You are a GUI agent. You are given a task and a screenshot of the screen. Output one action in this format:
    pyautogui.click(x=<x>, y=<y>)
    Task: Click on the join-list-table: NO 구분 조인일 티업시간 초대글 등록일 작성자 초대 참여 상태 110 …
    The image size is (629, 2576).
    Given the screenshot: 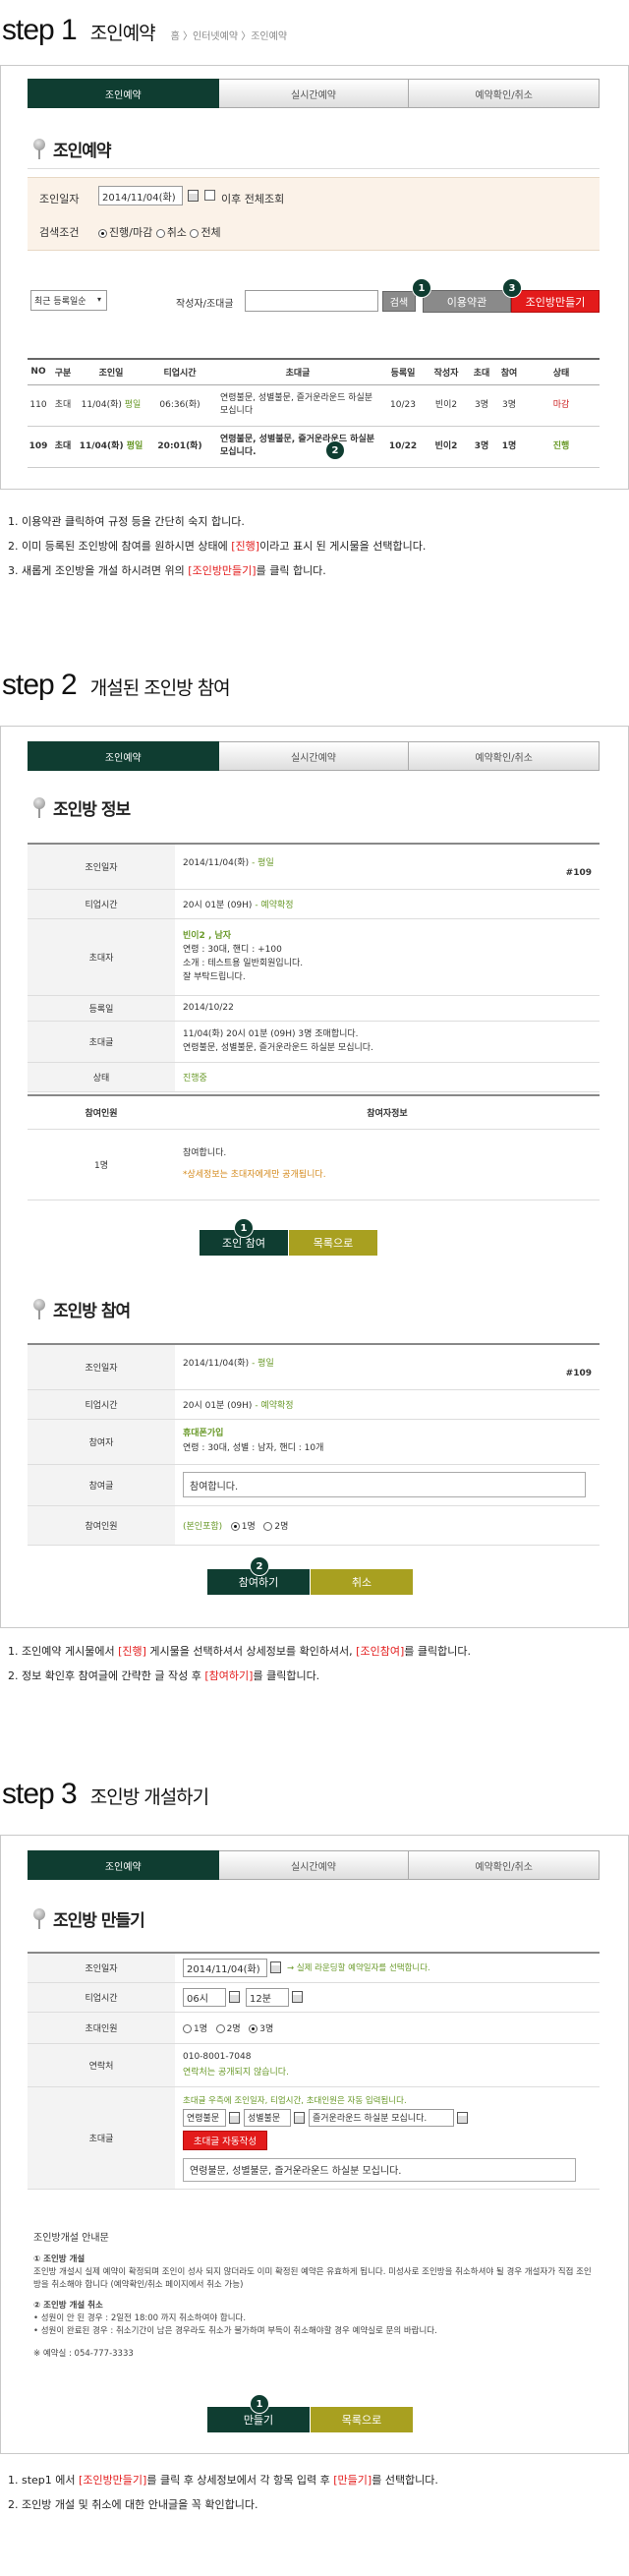 What is the action you would take?
    pyautogui.click(x=314, y=413)
    